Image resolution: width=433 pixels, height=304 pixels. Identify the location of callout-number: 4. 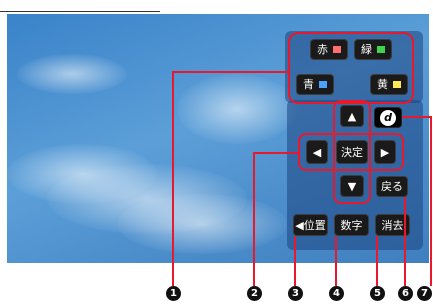
(336, 293).